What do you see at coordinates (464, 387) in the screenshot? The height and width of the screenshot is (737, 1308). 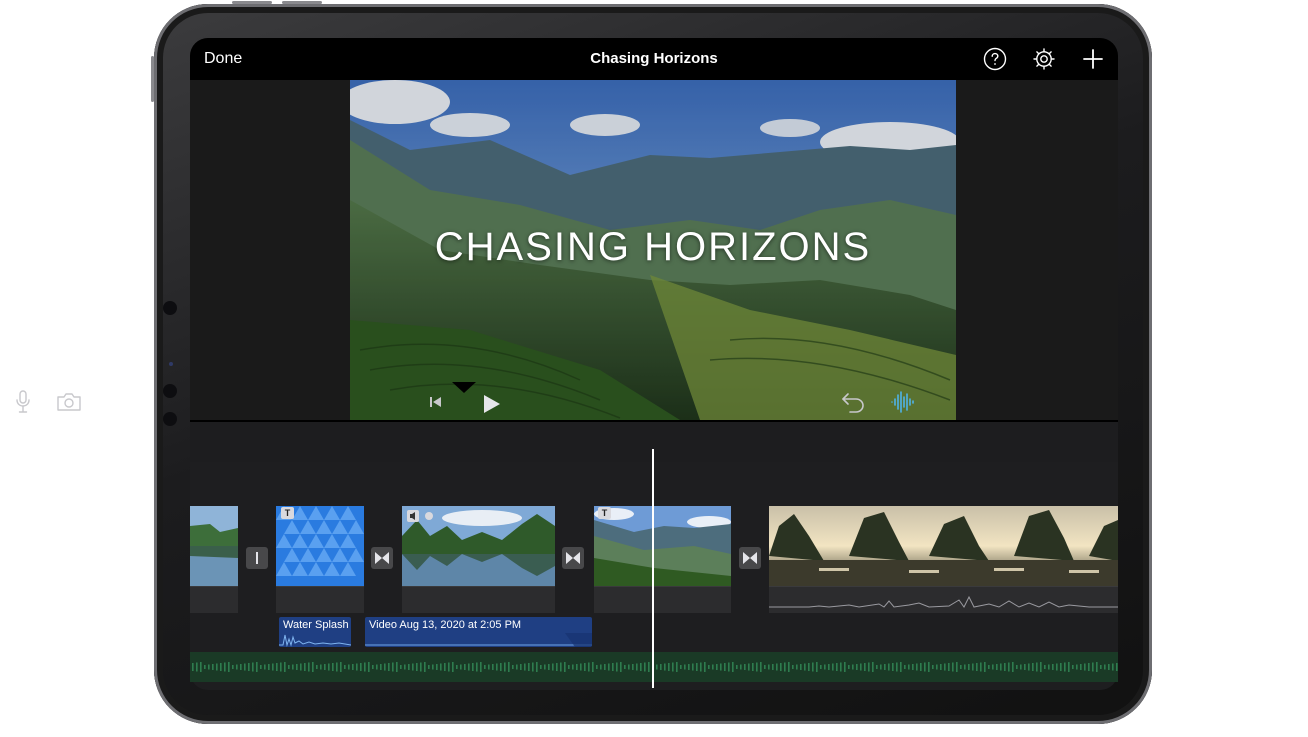 I see `playhead-notch` at bounding box center [464, 387].